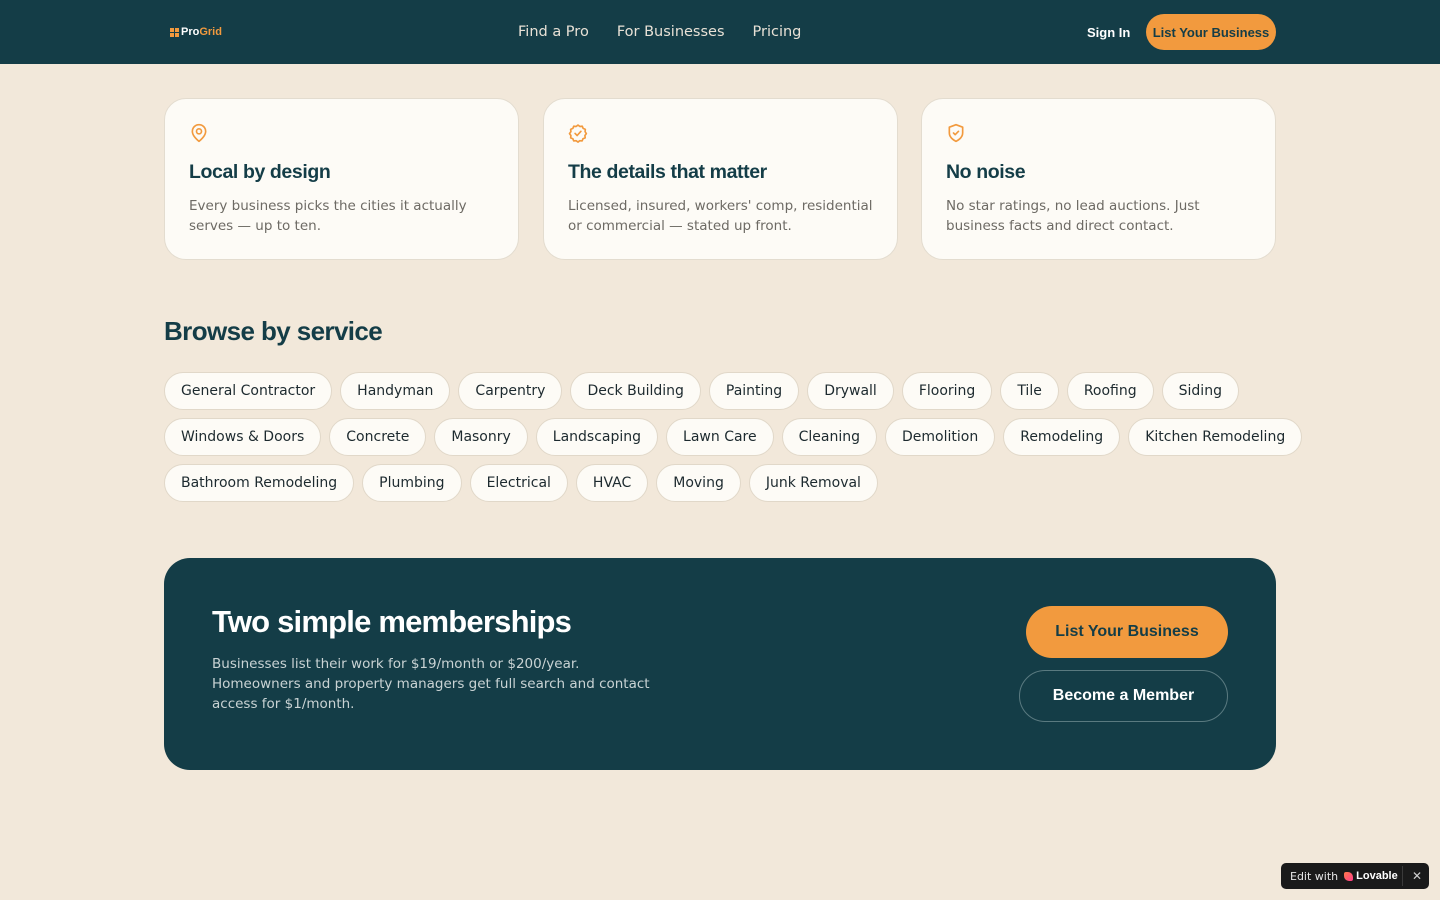  Describe the element at coordinates (273, 331) in the screenshot. I see `browse-section-title: Browse by service` at that location.